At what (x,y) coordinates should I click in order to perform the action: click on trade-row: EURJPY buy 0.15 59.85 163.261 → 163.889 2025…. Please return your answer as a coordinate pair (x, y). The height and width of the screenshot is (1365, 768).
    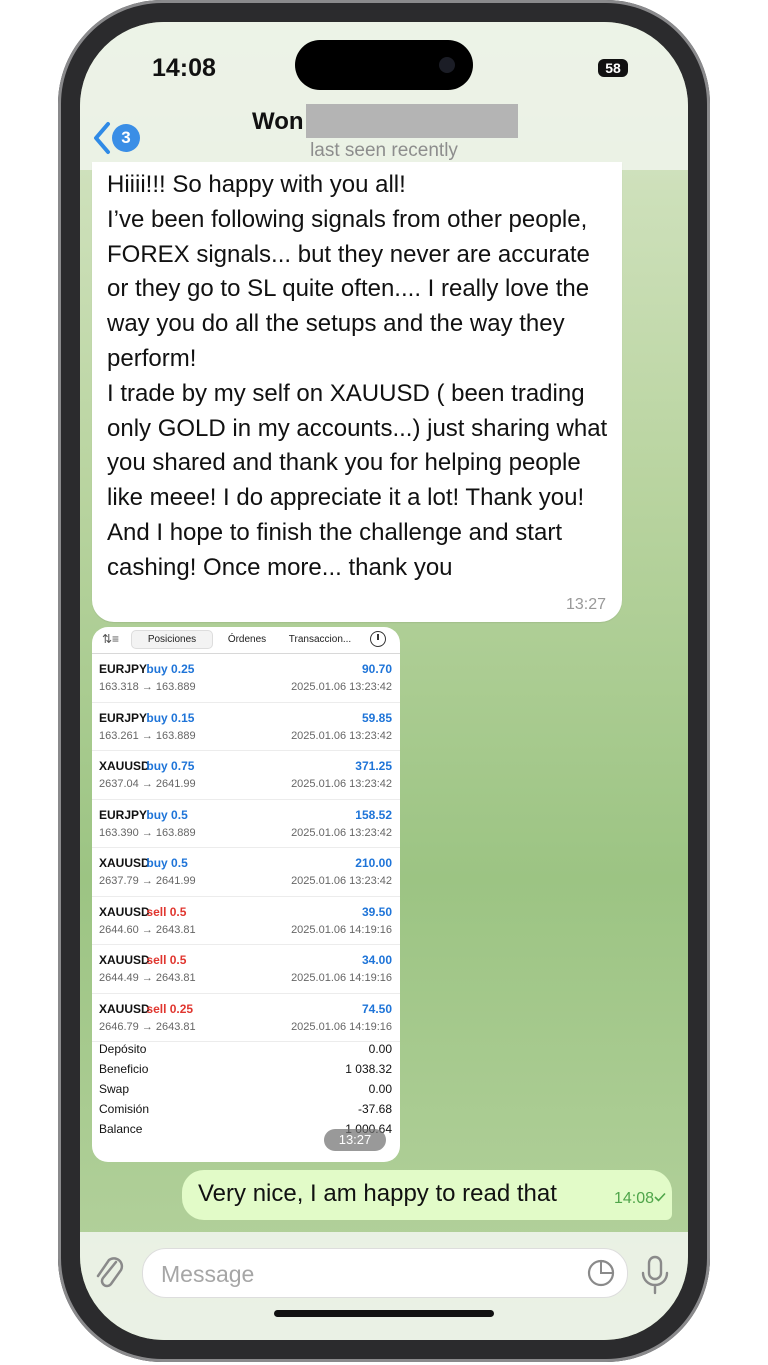
    Looking at the image, I should click on (246, 727).